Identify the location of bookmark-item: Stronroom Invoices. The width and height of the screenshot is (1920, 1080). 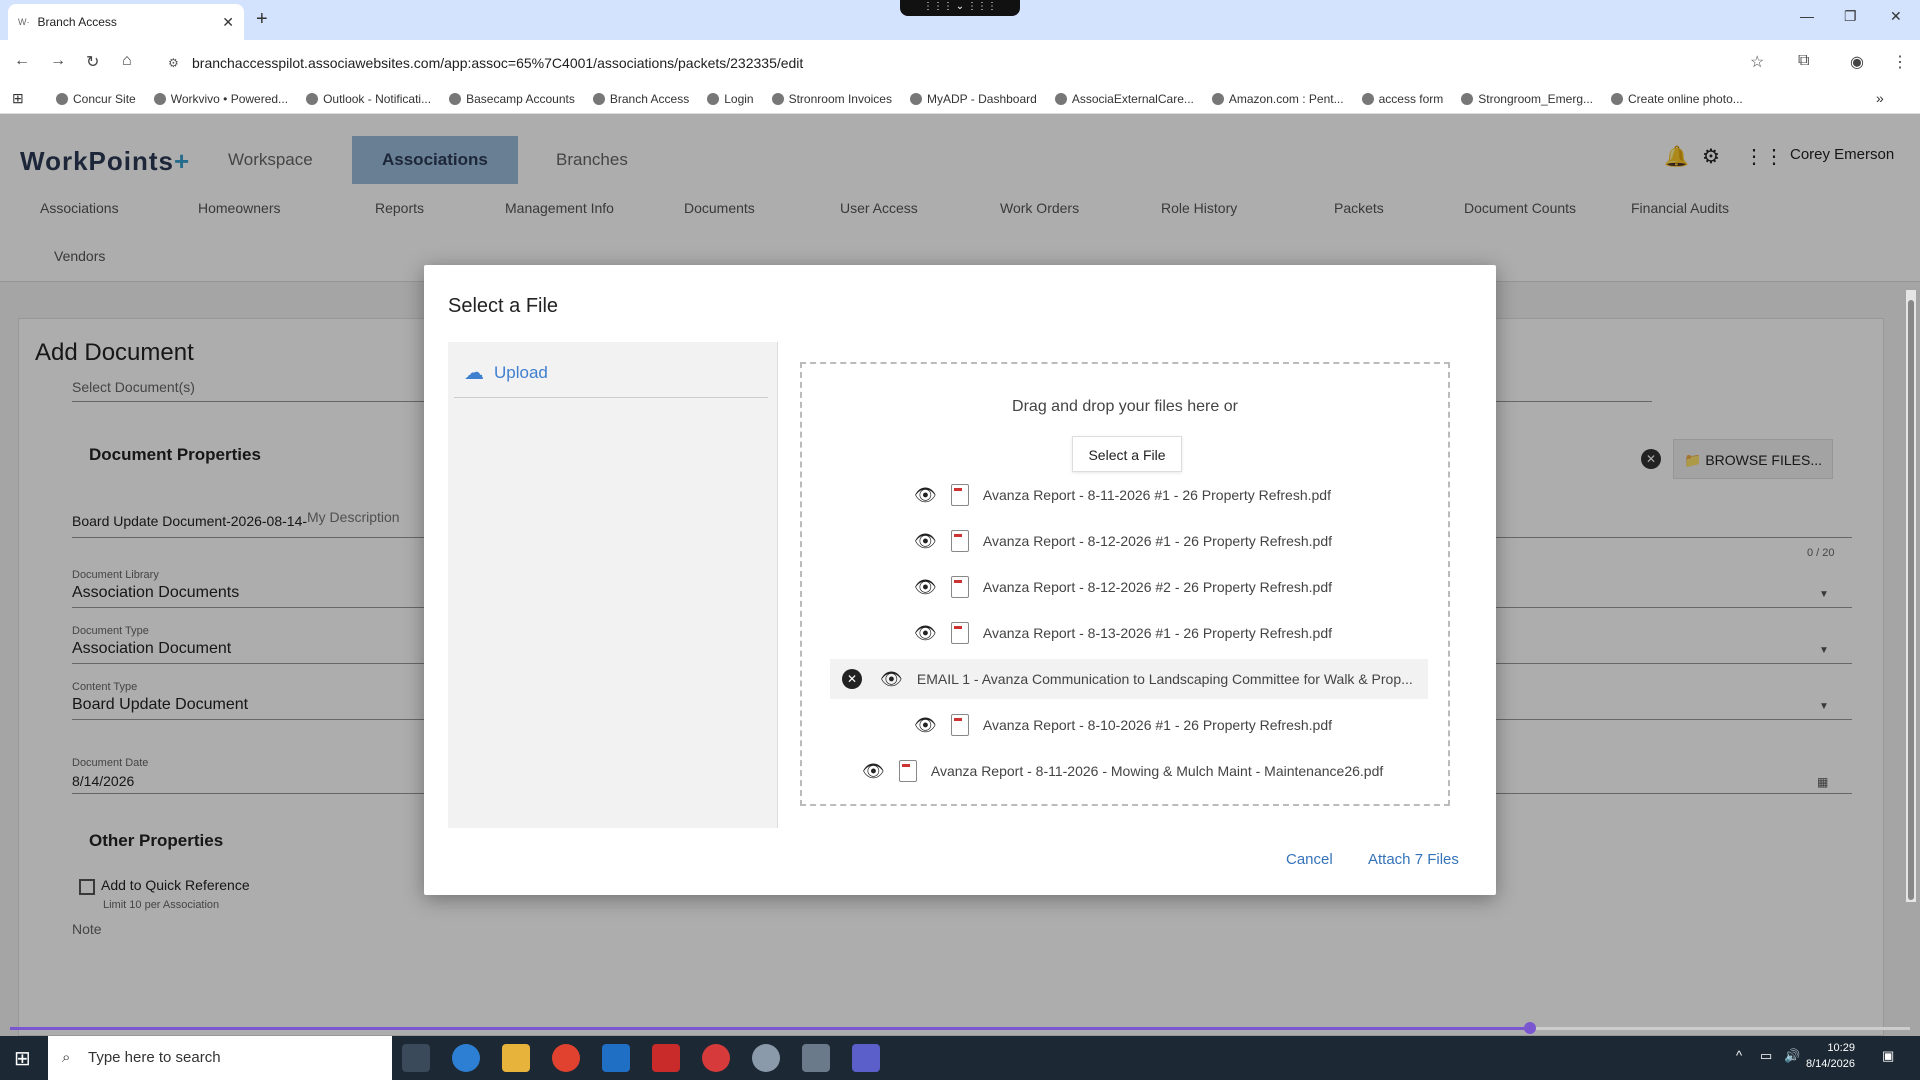
(831, 99).